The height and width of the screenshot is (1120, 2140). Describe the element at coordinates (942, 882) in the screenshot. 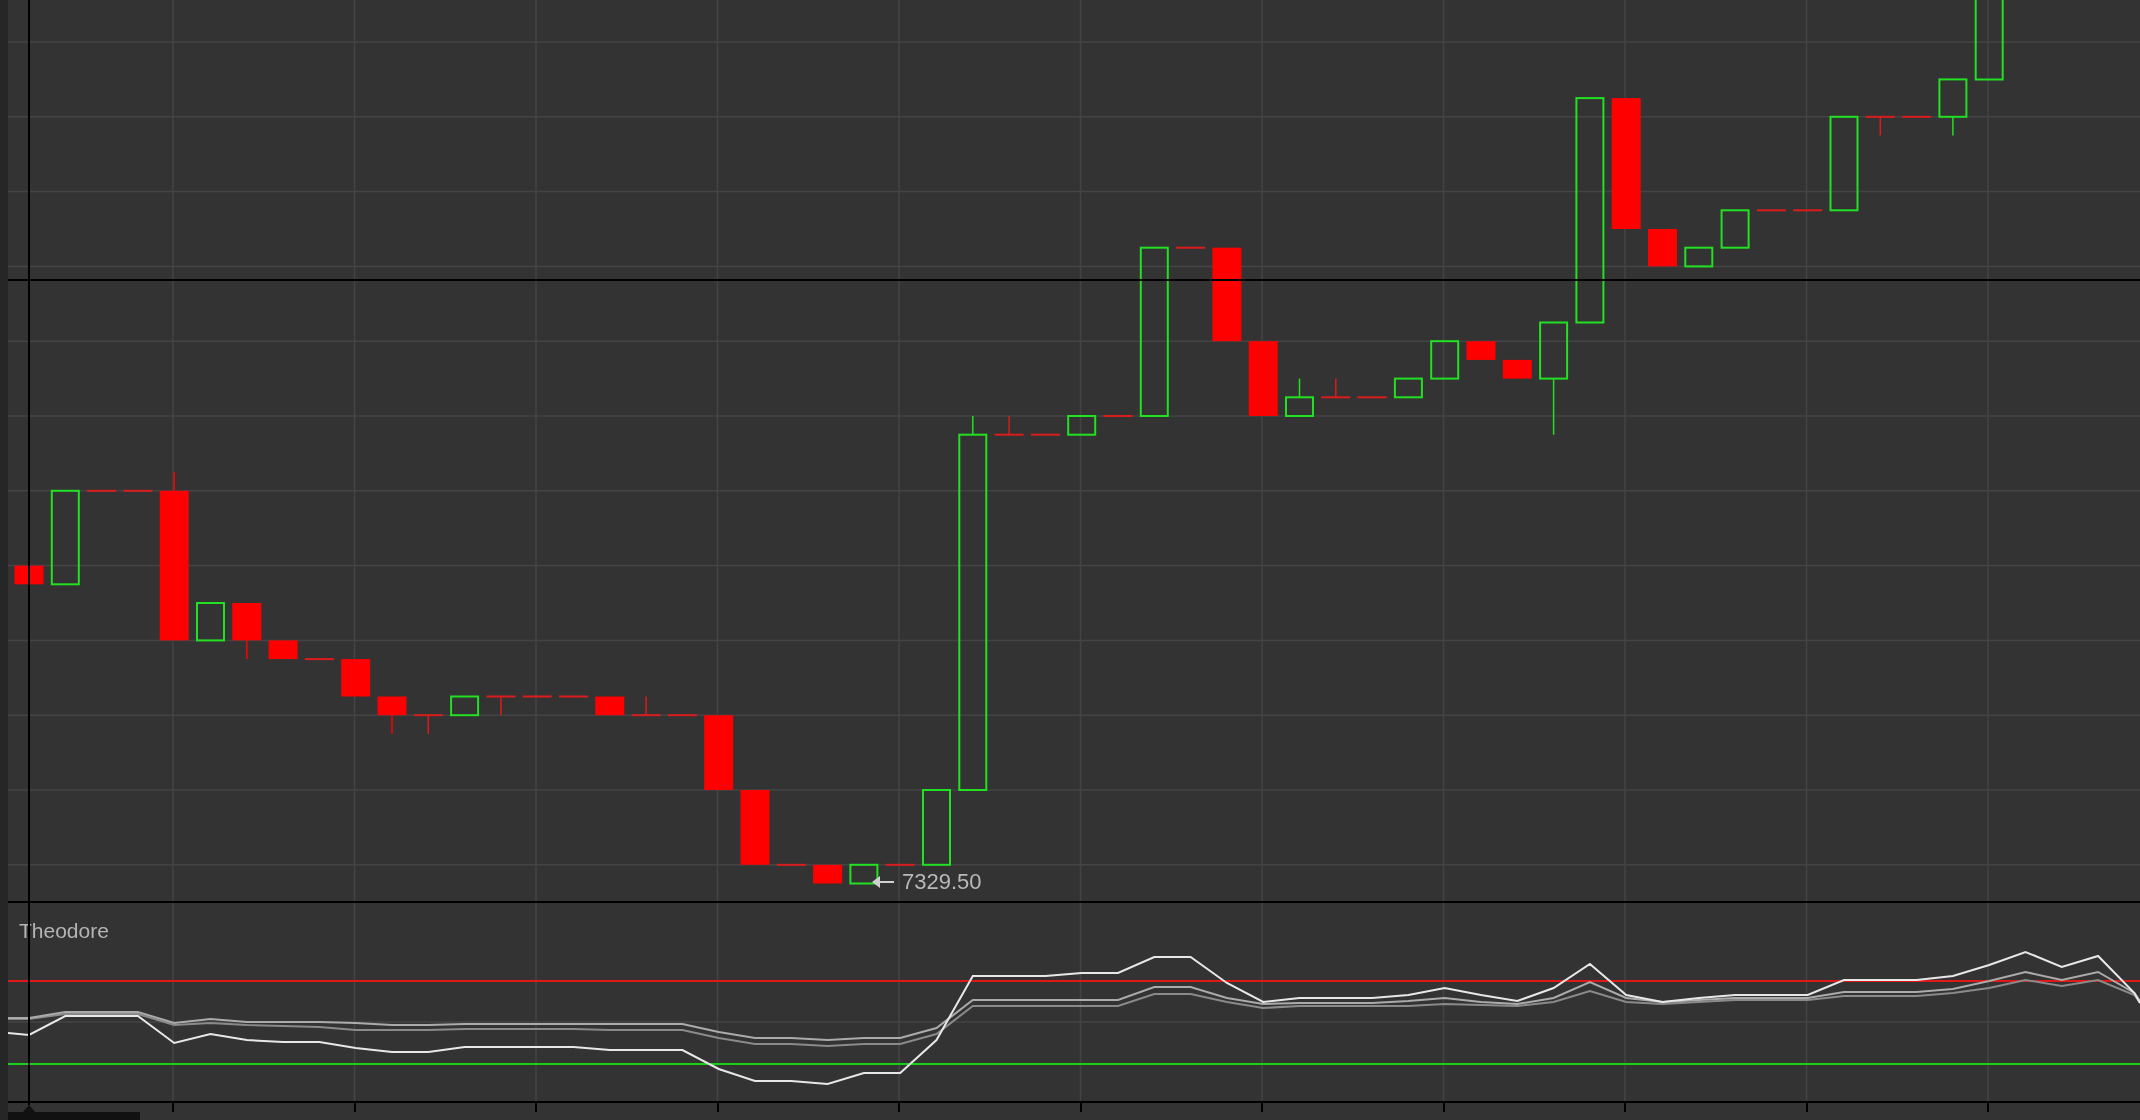

I see `last-price-label: 7329.50` at that location.